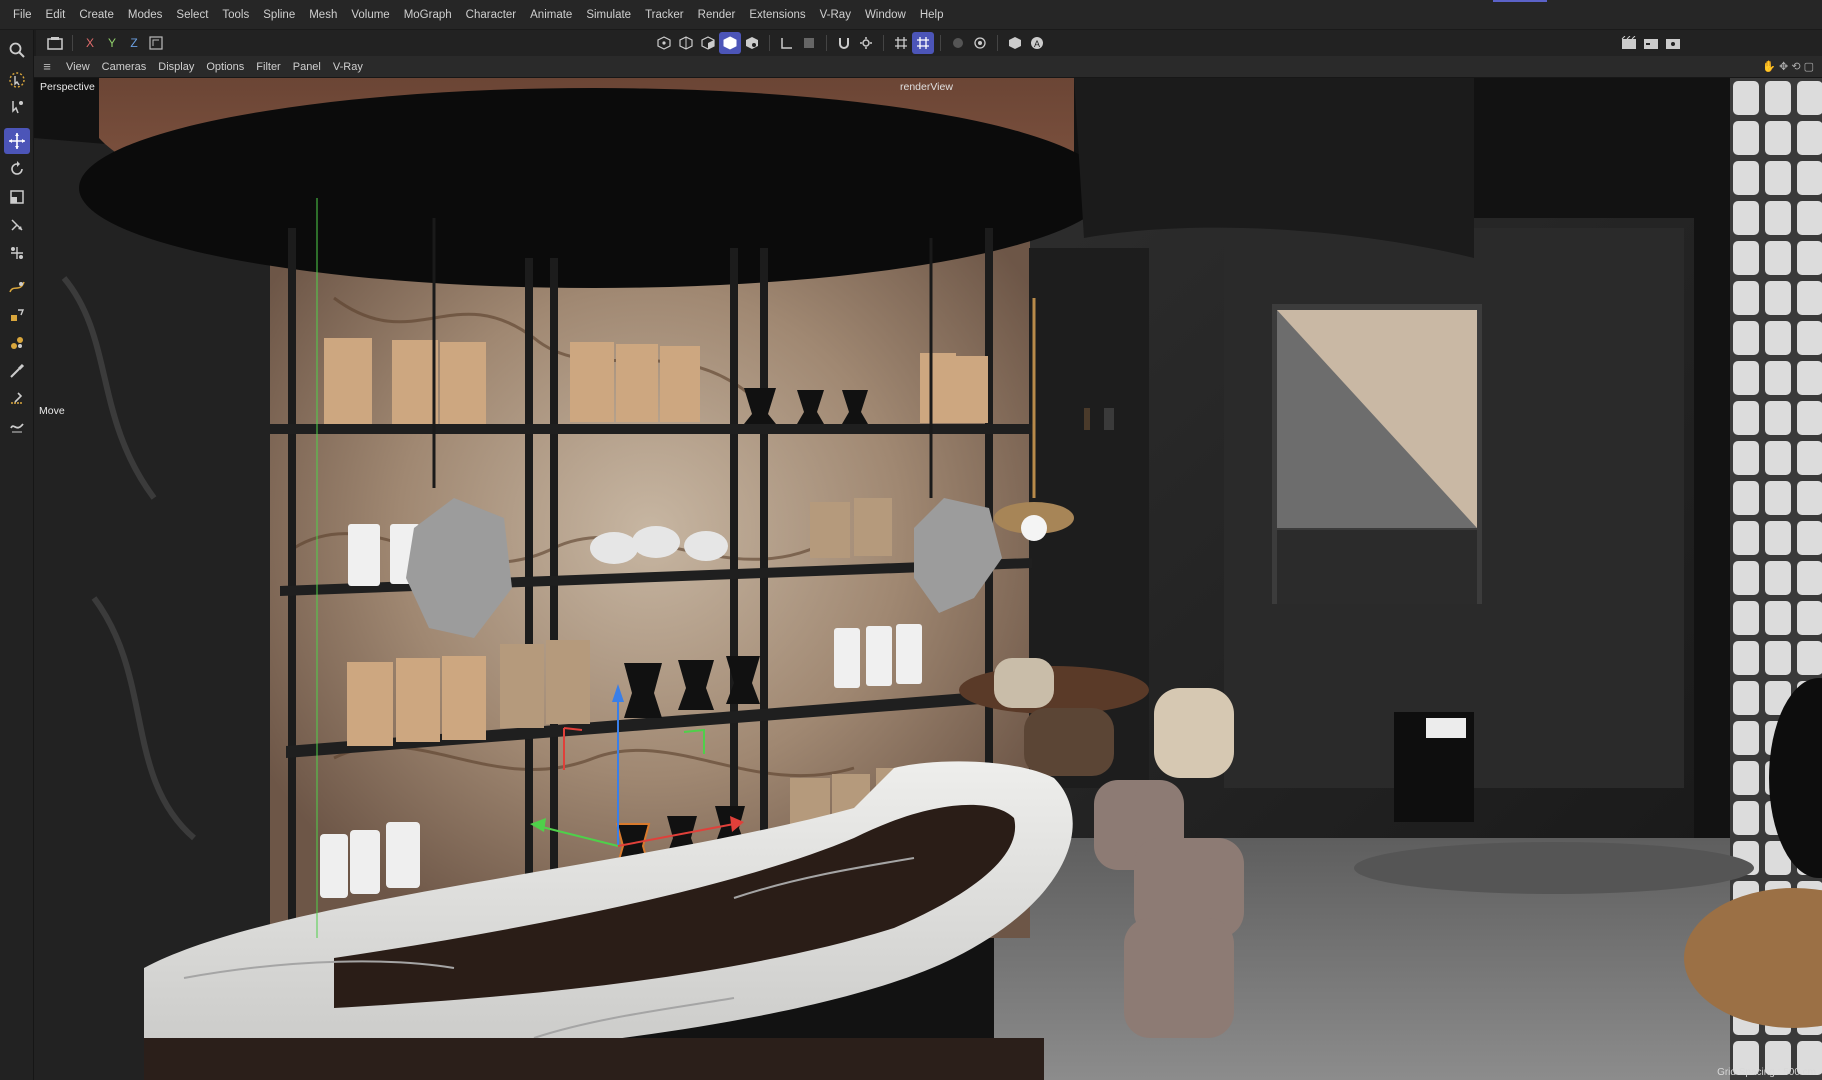 The width and height of the screenshot is (1822, 1080). What do you see at coordinates (752, 43) in the screenshot?
I see `texture-mode-icon` at bounding box center [752, 43].